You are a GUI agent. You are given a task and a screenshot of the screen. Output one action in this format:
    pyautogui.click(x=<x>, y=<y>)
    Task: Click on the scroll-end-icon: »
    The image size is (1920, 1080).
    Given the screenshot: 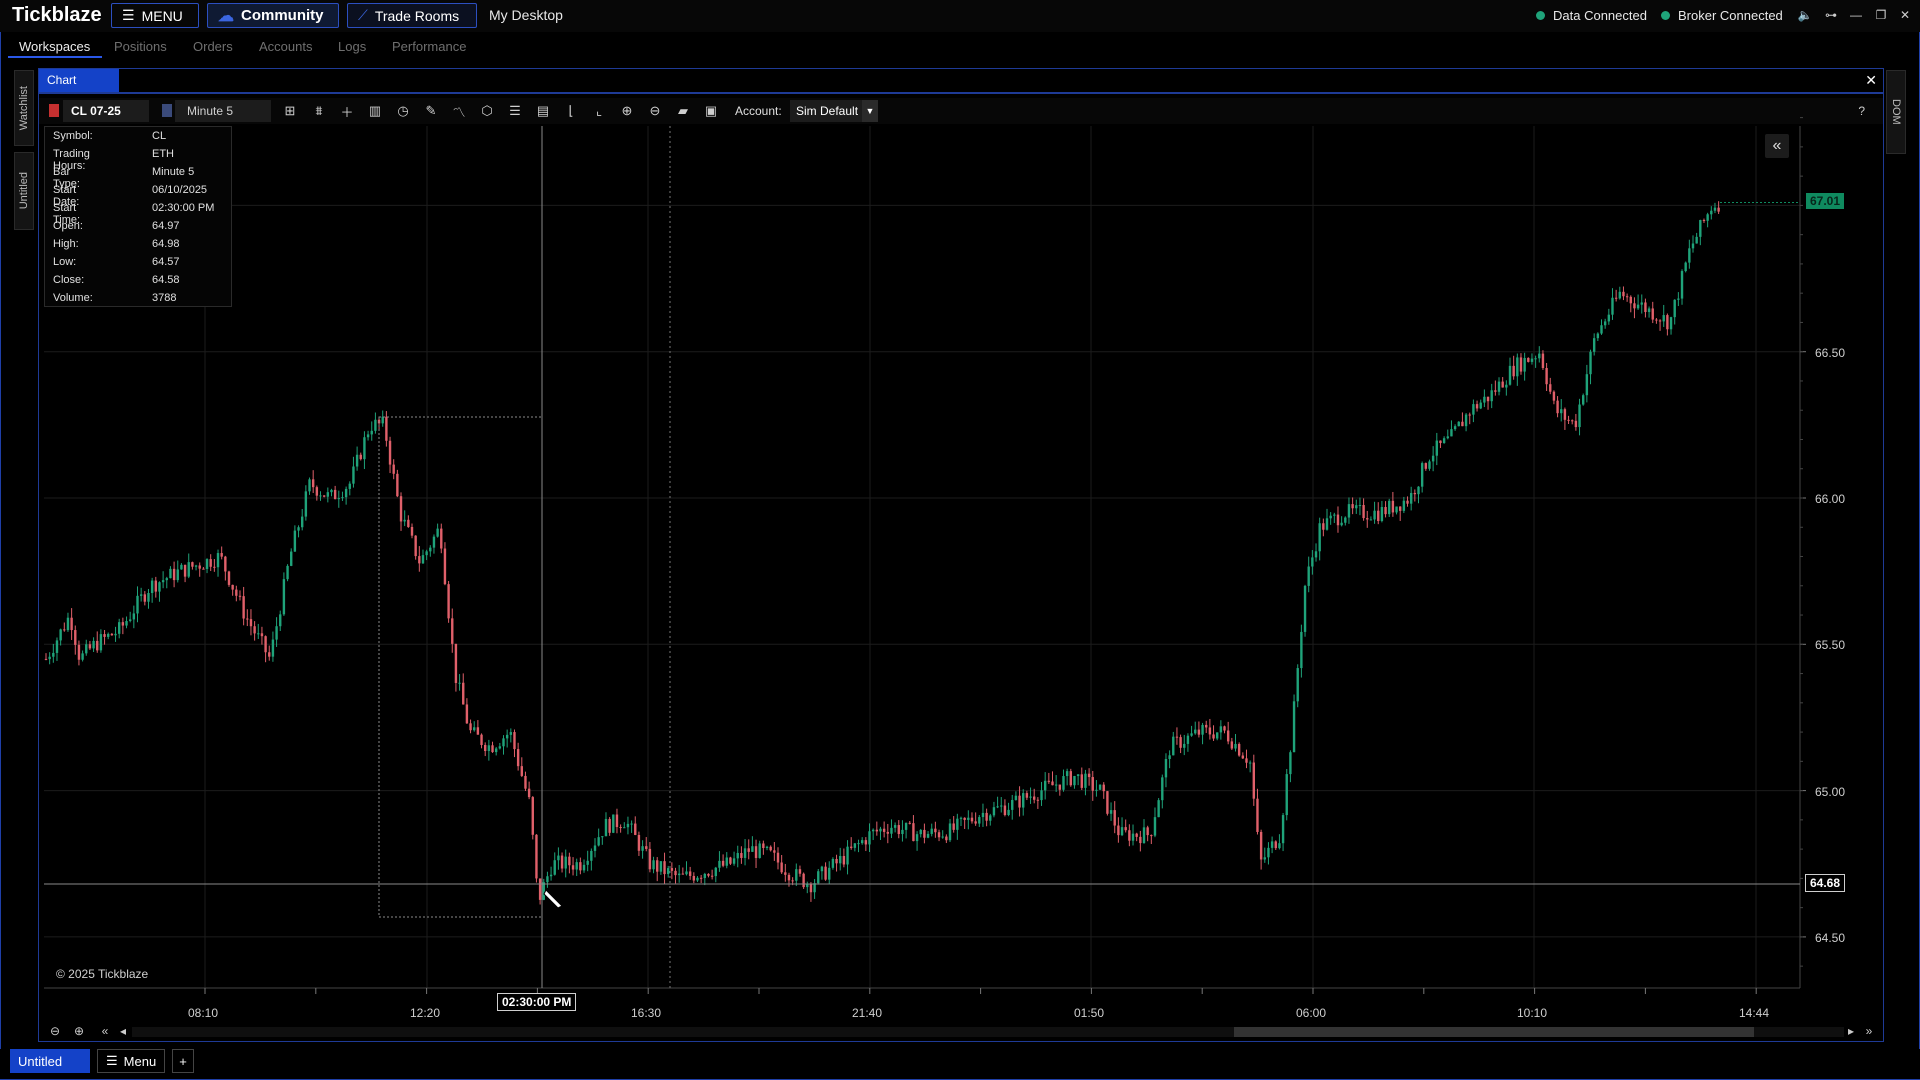 What is the action you would take?
    pyautogui.click(x=1869, y=1031)
    